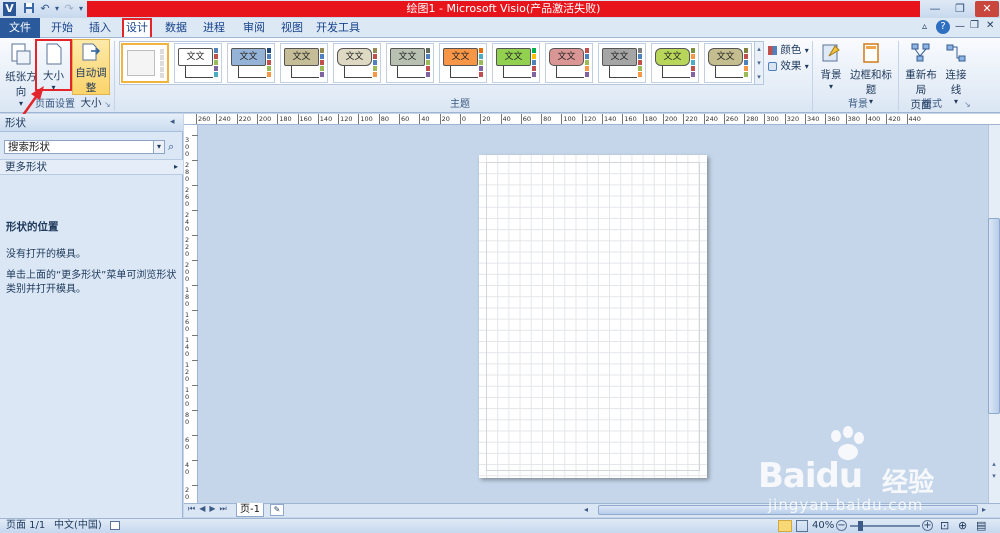 This screenshot has height=533, width=1000. I want to click on ruler-h-label: 80, so click(547, 119).